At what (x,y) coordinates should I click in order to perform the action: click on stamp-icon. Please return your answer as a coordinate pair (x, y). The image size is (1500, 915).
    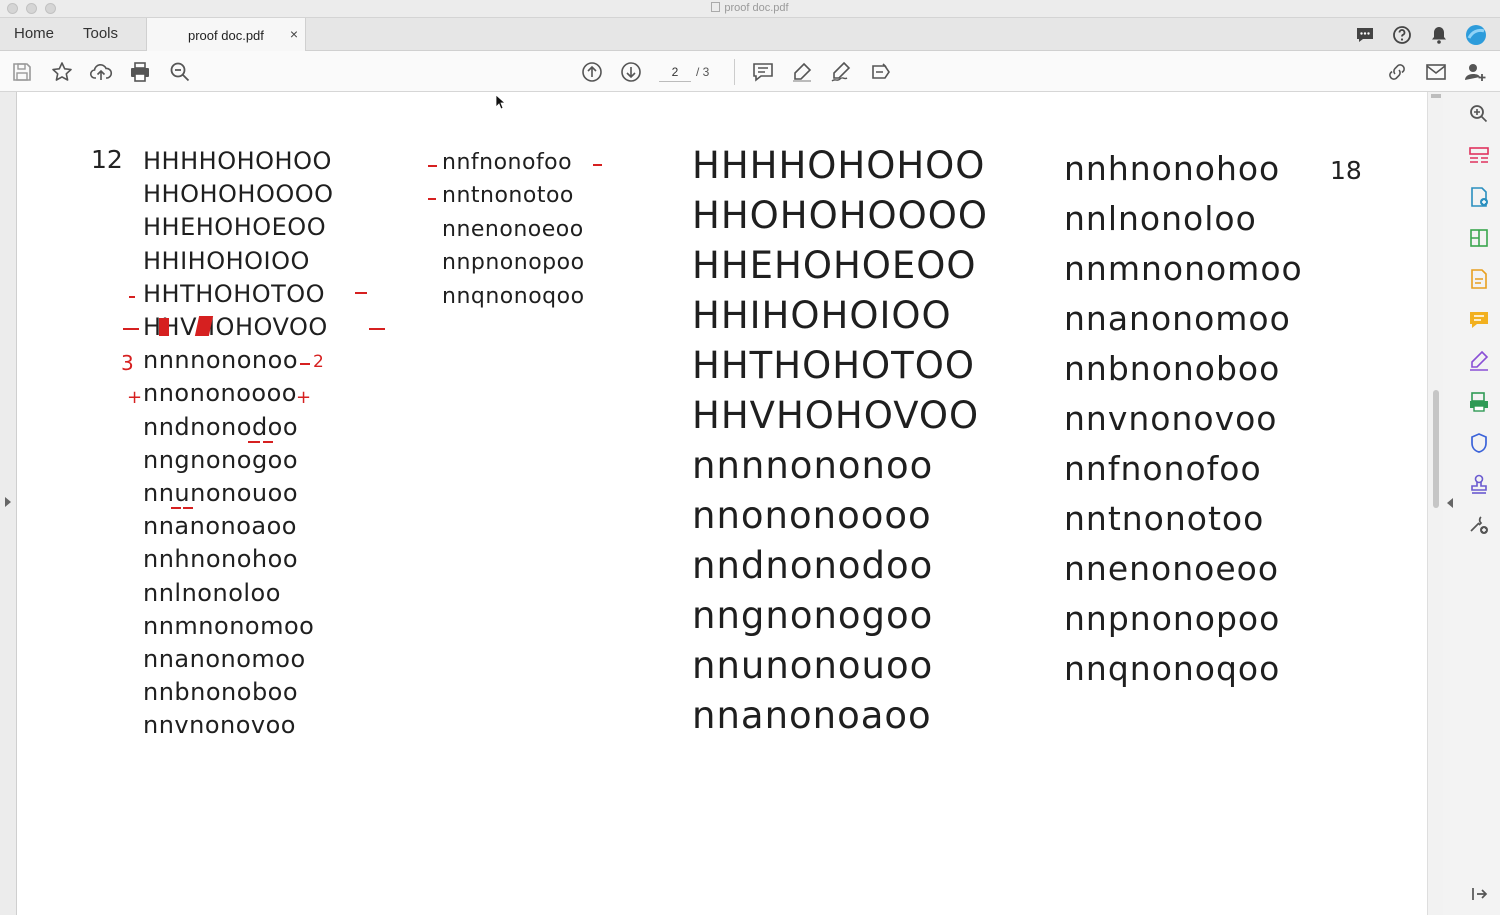
    Looking at the image, I should click on (1479, 484).